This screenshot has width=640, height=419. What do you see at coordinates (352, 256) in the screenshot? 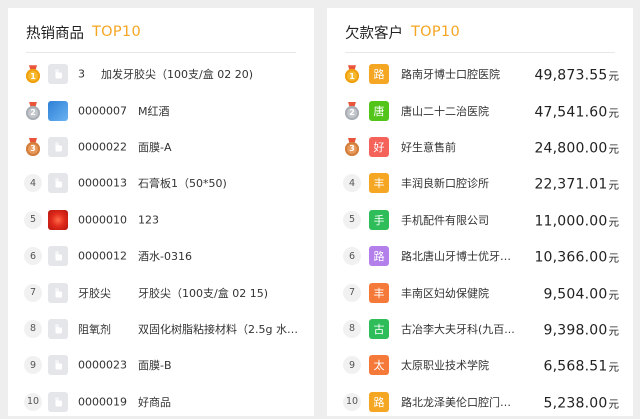
I see `rank-number: 6` at bounding box center [352, 256].